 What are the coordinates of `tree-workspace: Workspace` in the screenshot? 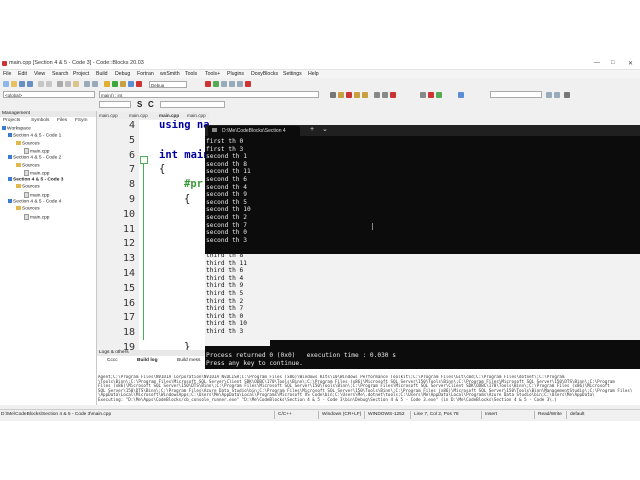 It's located at (16, 128).